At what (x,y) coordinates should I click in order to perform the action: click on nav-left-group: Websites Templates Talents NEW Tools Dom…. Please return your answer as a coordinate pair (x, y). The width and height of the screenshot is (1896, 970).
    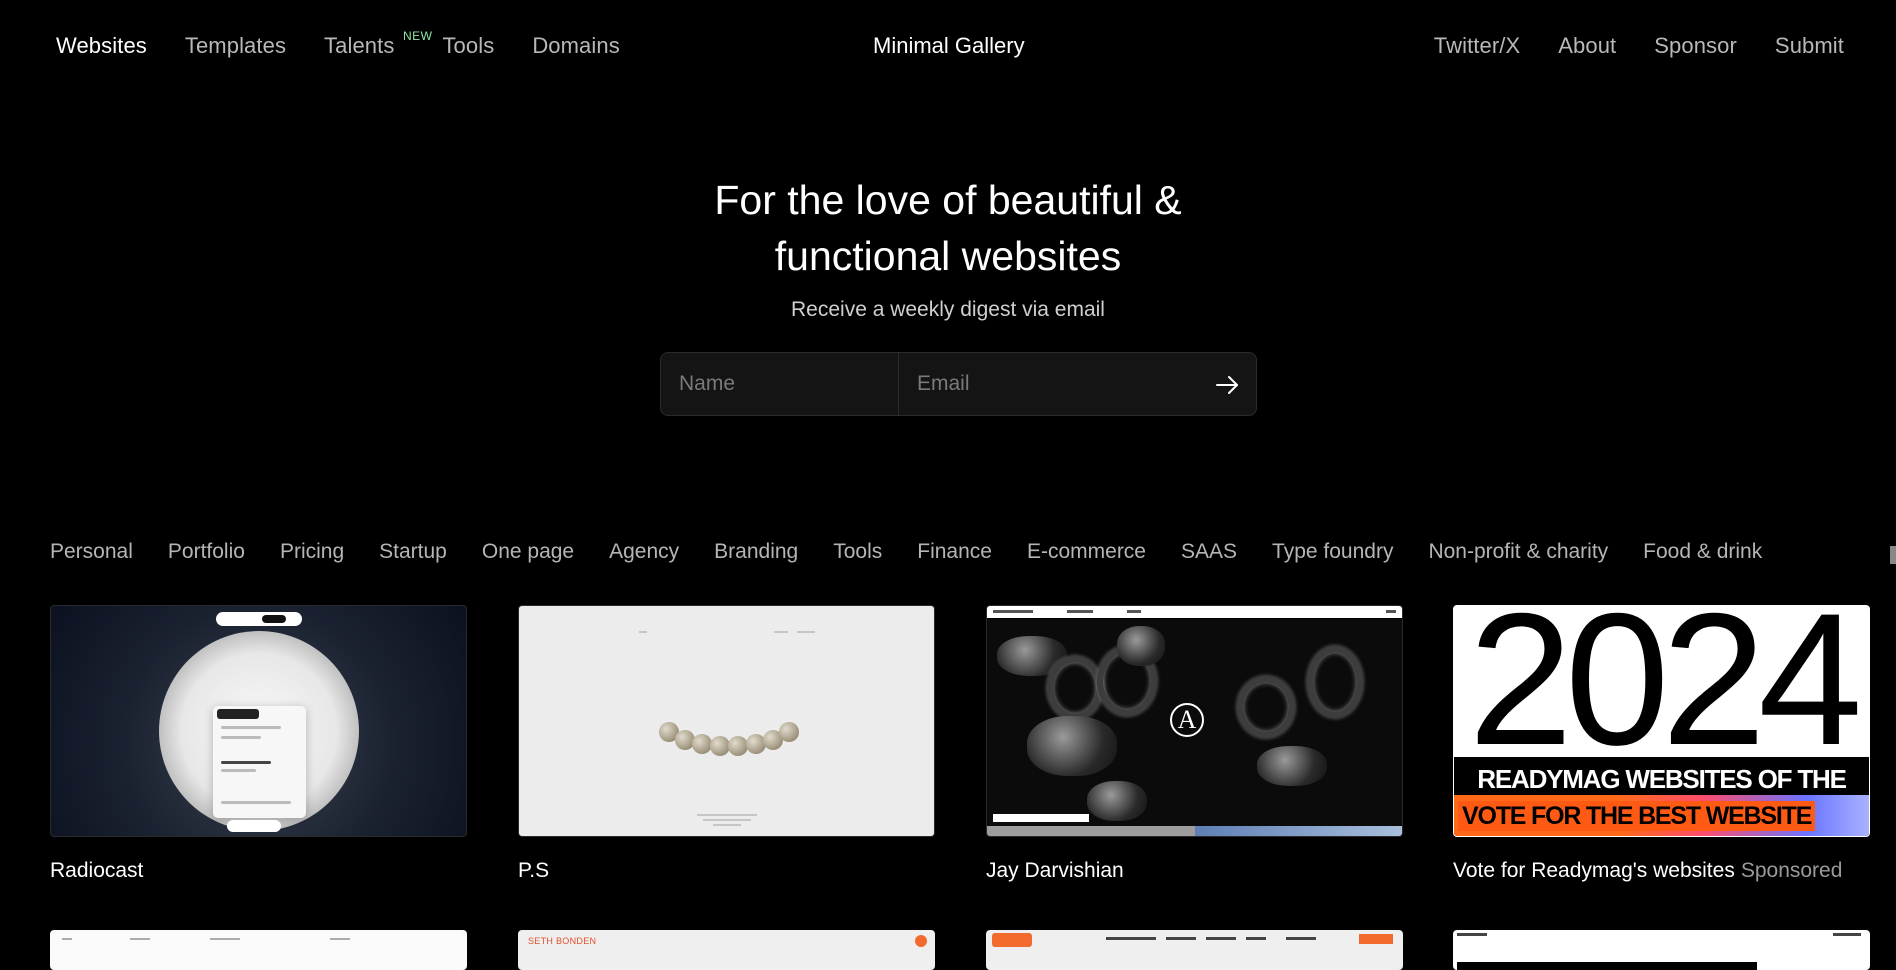
    Looking at the image, I should click on (338, 44).